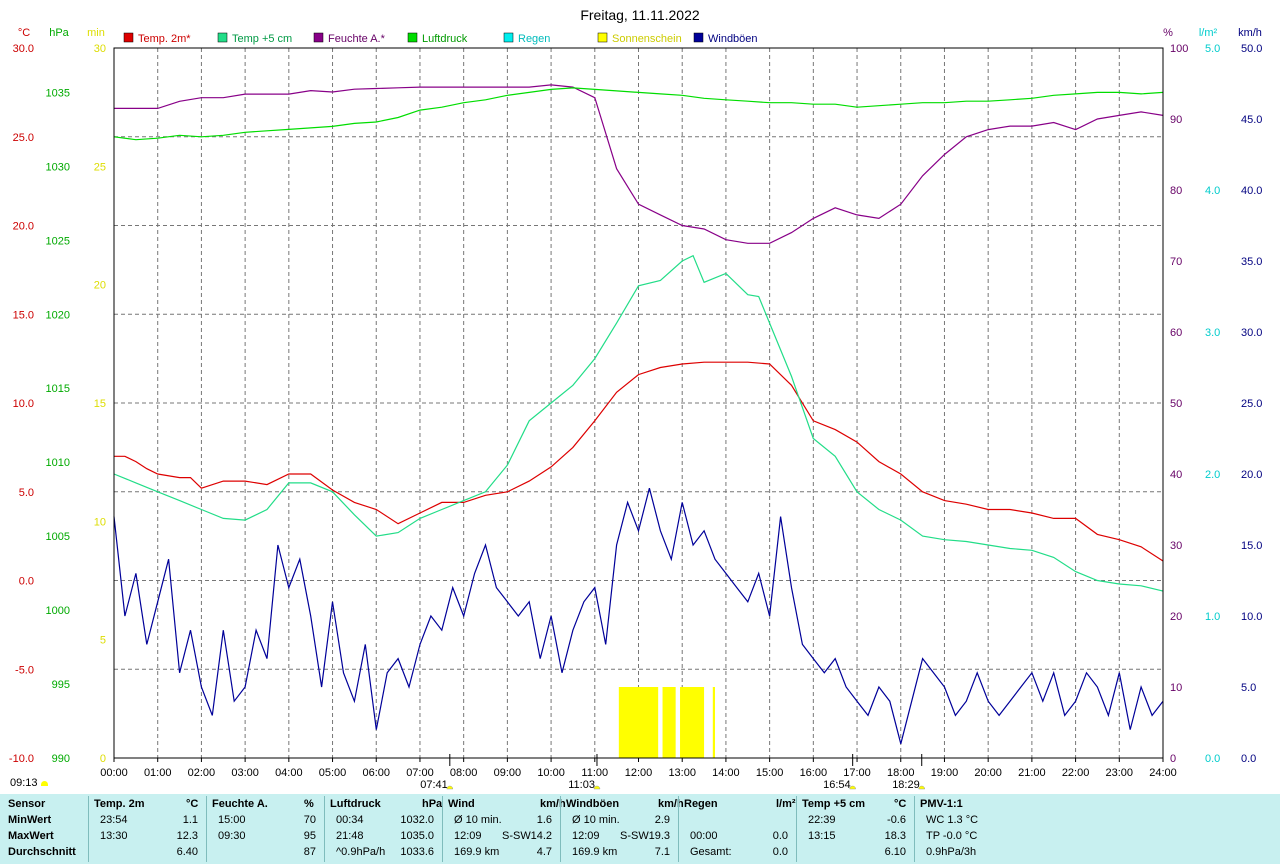 The image size is (1280, 864). I want to click on stat-value: 19.3, so click(659, 836).